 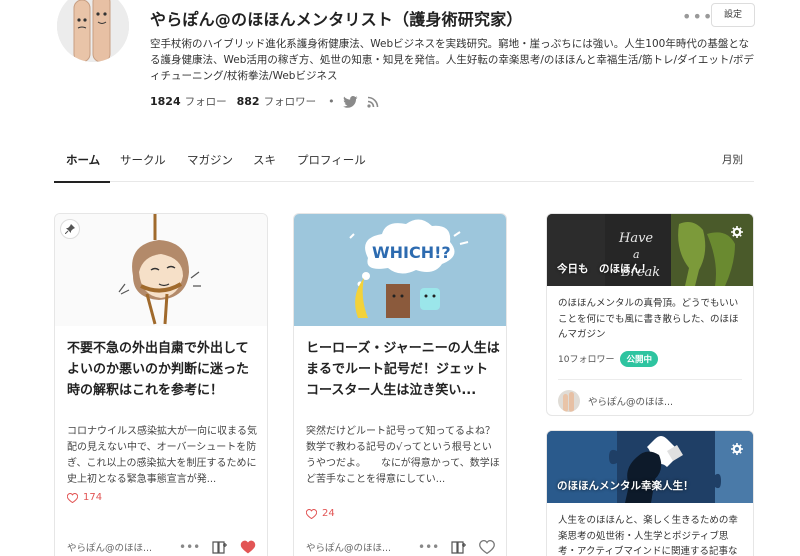 I want to click on like-count: 174, so click(x=84, y=497).